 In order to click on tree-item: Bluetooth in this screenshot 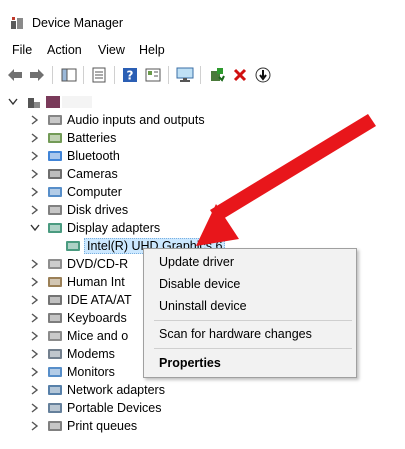, I will do `click(200, 156)`.